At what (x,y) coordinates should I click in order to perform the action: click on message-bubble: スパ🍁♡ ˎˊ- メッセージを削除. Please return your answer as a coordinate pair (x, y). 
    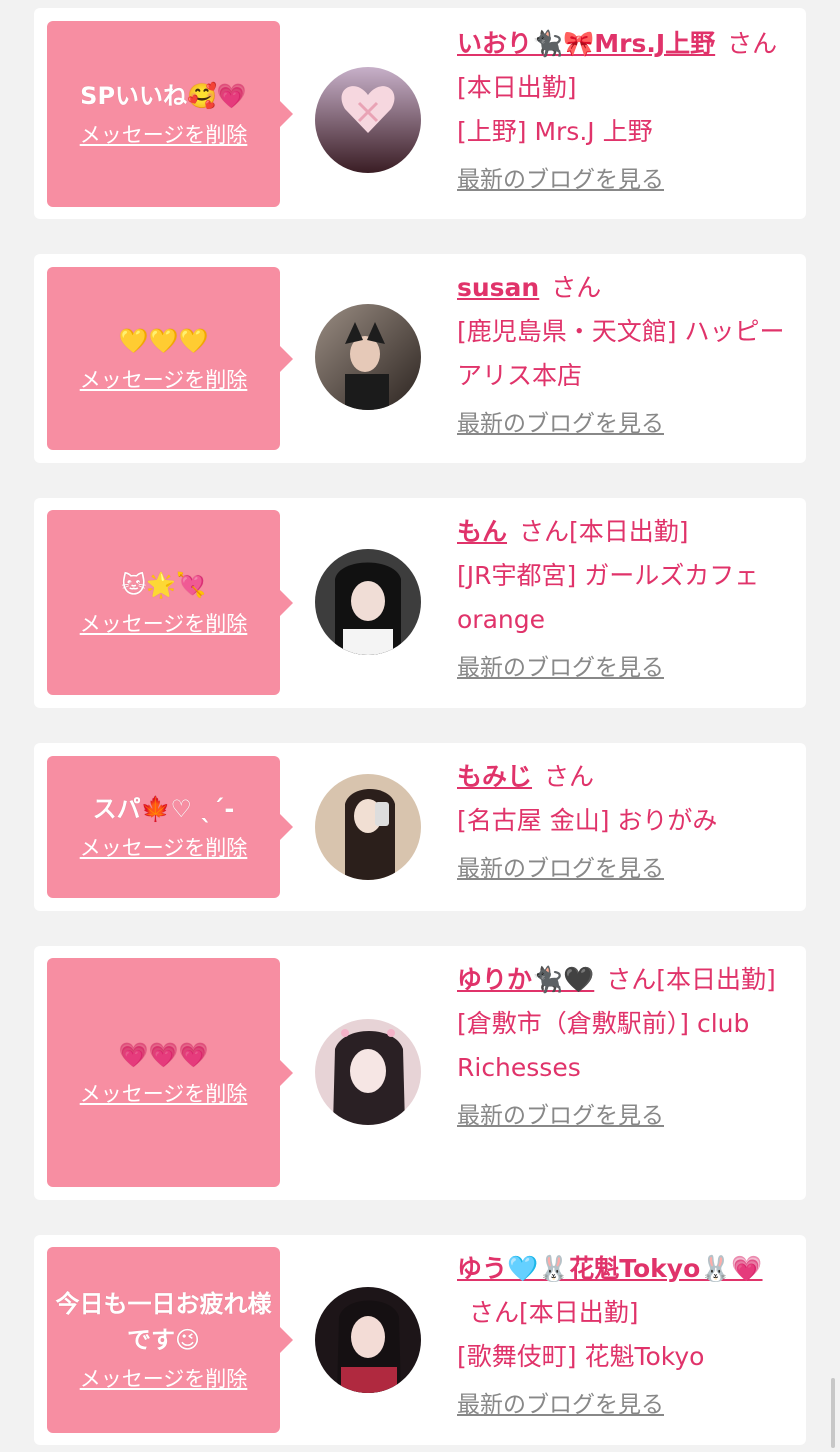
    Looking at the image, I should click on (170, 827).